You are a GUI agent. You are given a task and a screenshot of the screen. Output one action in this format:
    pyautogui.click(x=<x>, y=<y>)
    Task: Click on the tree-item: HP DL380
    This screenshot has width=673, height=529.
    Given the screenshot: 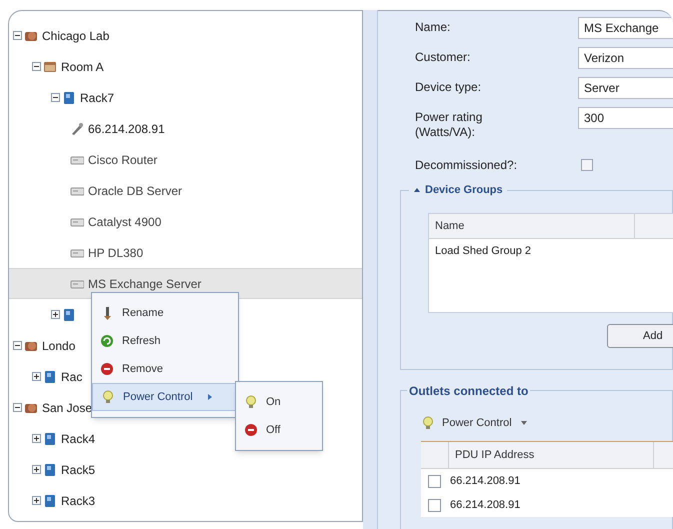 What is the action you would take?
    pyautogui.click(x=108, y=252)
    